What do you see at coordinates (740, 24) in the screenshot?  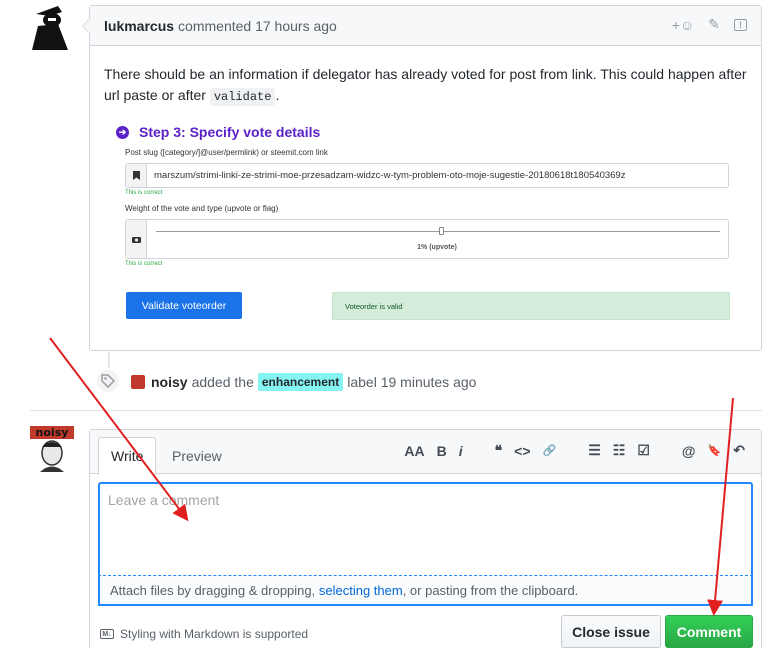 I see `report-icon: !` at bounding box center [740, 24].